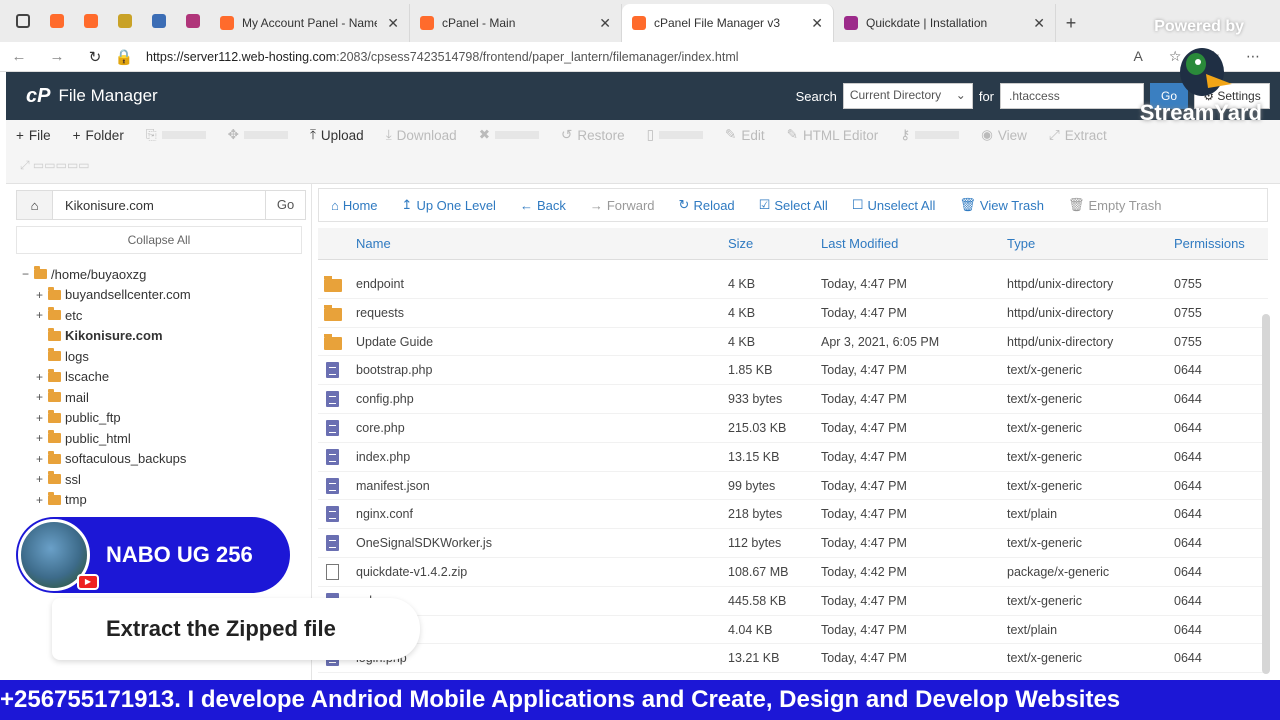 This screenshot has width=1280, height=720. I want to click on tree-item: logs, so click(106, 356).